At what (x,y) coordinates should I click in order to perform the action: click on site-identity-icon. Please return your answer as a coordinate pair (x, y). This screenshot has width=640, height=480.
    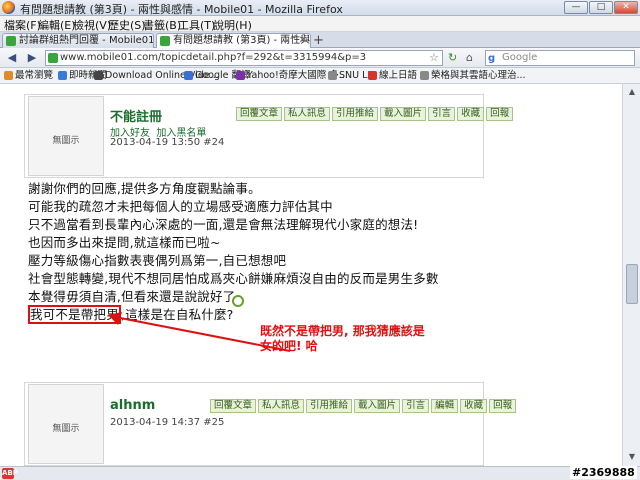
    Looking at the image, I should click on (53, 58).